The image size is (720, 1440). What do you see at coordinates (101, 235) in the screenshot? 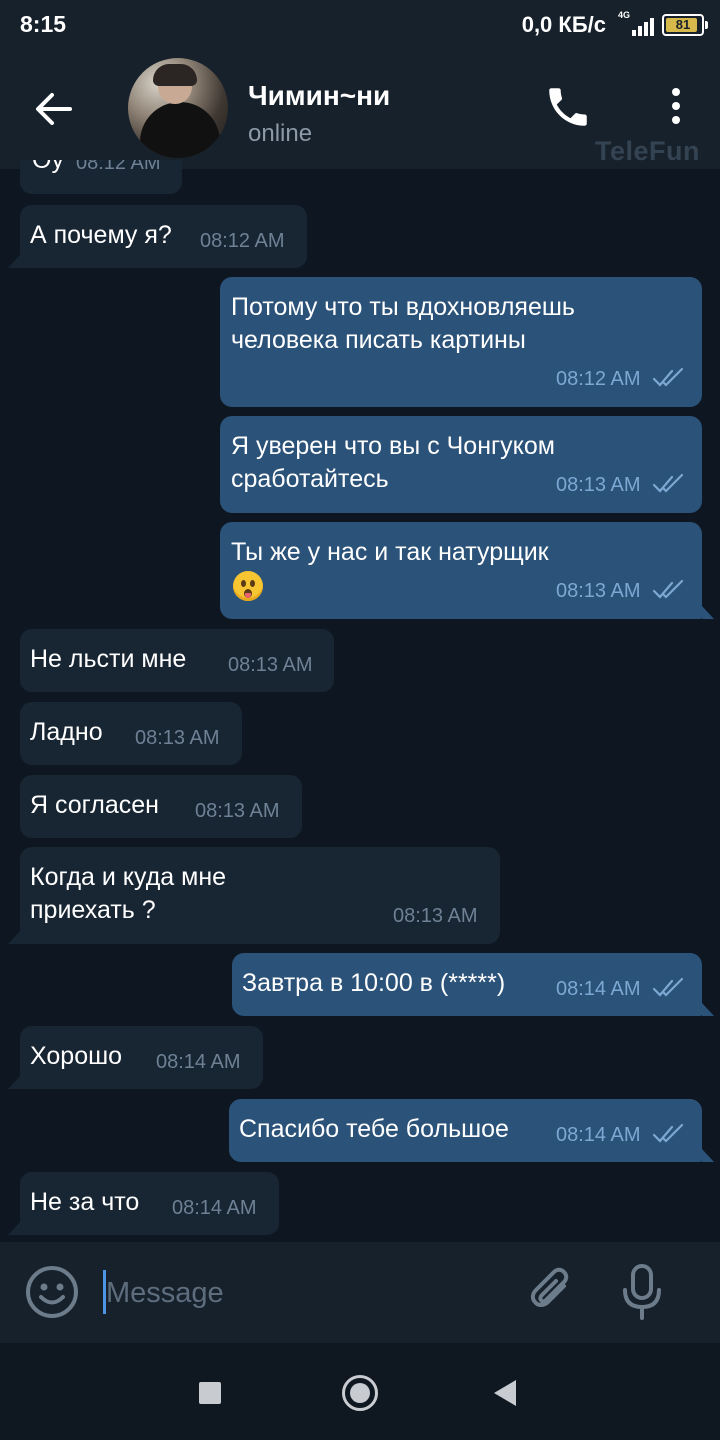
I see `message-text: А почему я?` at bounding box center [101, 235].